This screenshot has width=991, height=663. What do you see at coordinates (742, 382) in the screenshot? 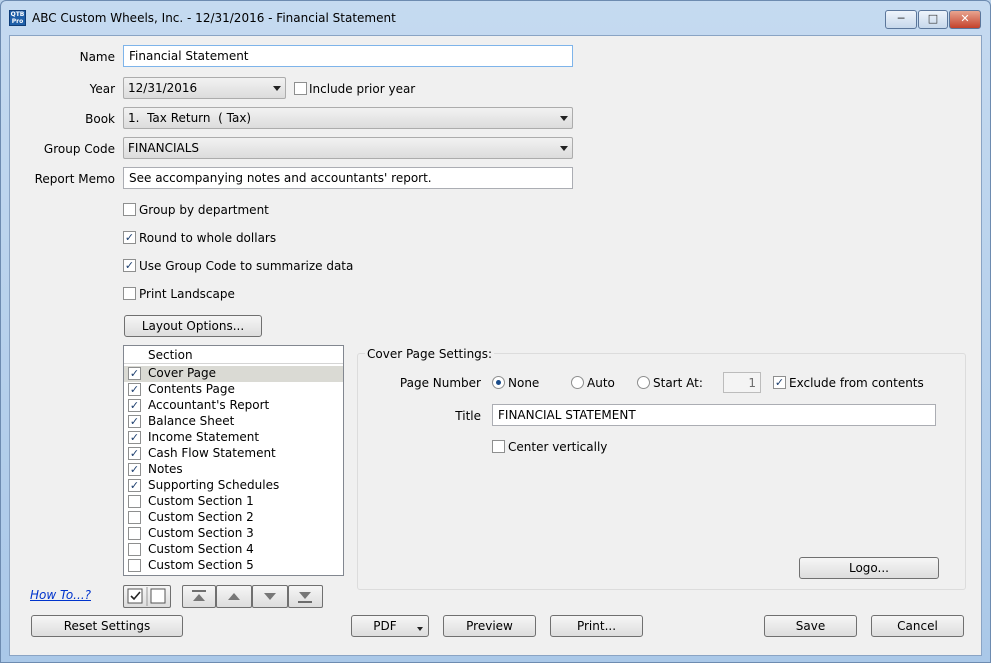
I see `start-at-input: 1` at bounding box center [742, 382].